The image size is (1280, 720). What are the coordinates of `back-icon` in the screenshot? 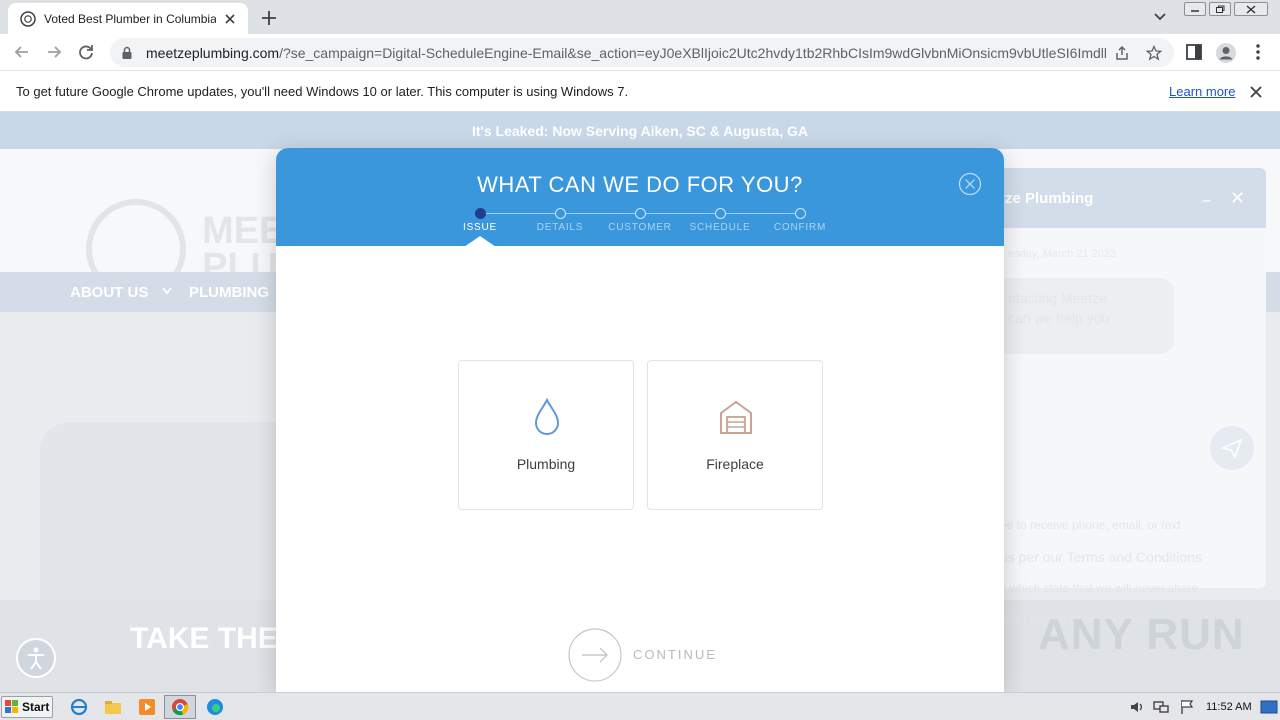 It's located at (22, 52).